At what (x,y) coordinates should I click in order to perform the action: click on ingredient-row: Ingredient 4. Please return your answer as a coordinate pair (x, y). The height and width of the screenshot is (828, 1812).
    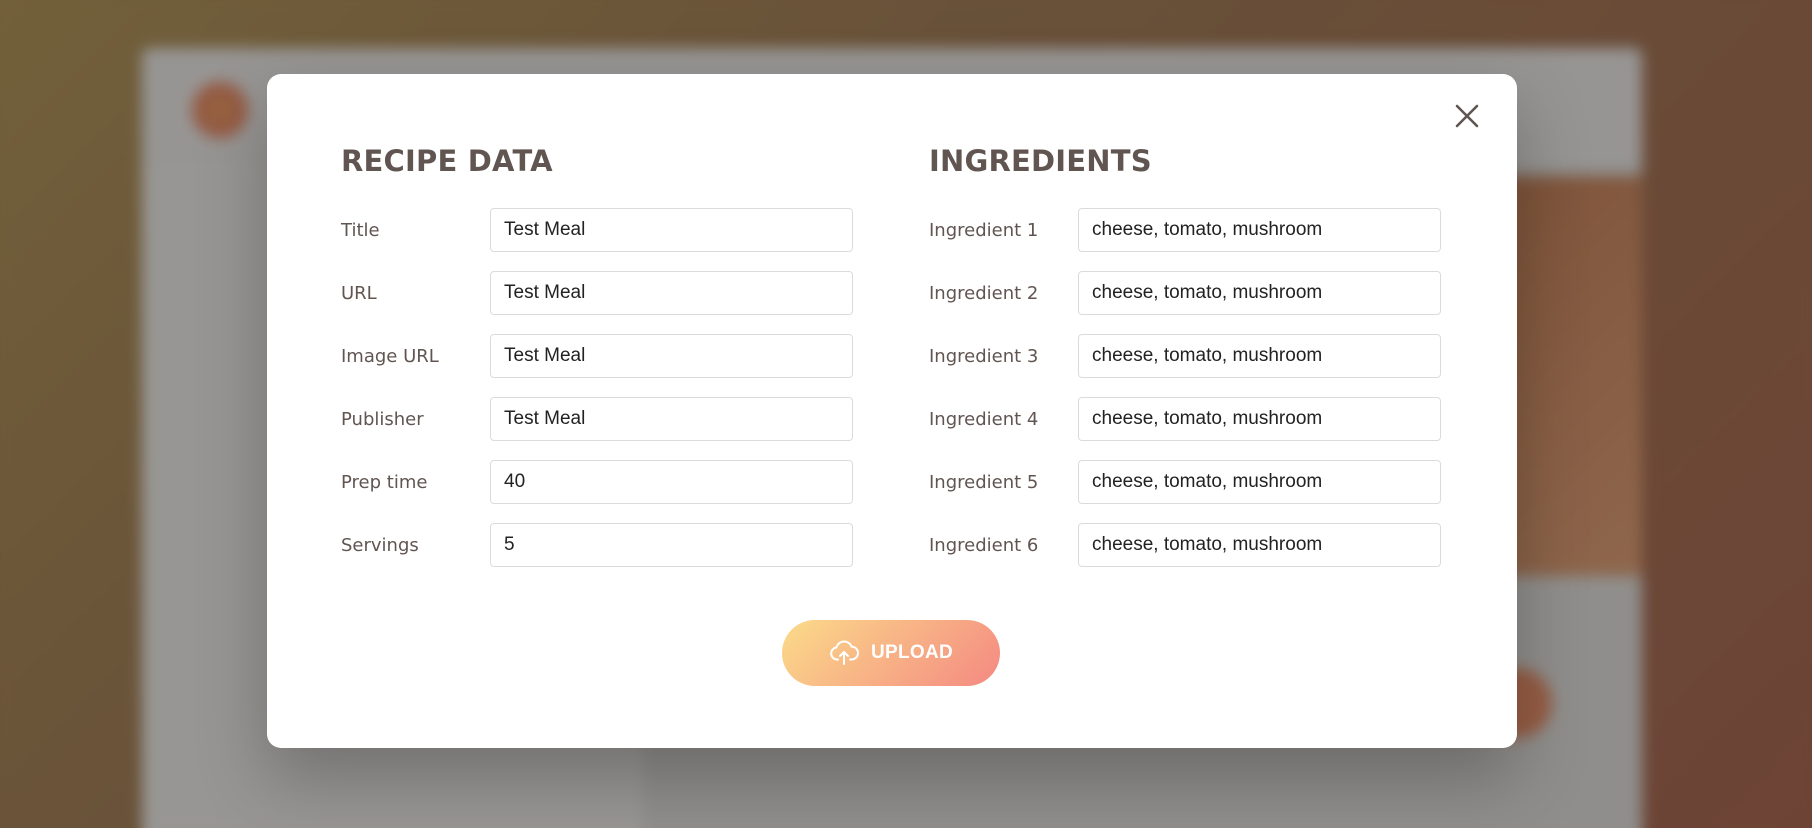
    Looking at the image, I should click on (1185, 419).